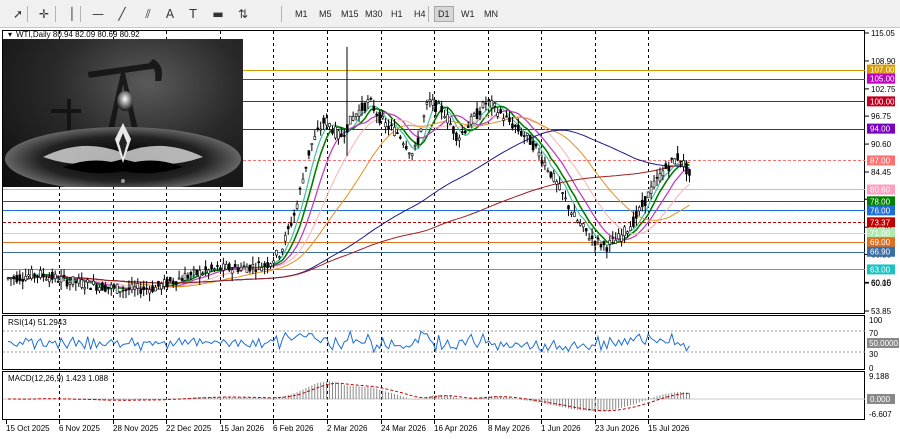 The image size is (900, 439). What do you see at coordinates (397, 14) in the screenshot?
I see `timeframe-h1-button: H1` at bounding box center [397, 14].